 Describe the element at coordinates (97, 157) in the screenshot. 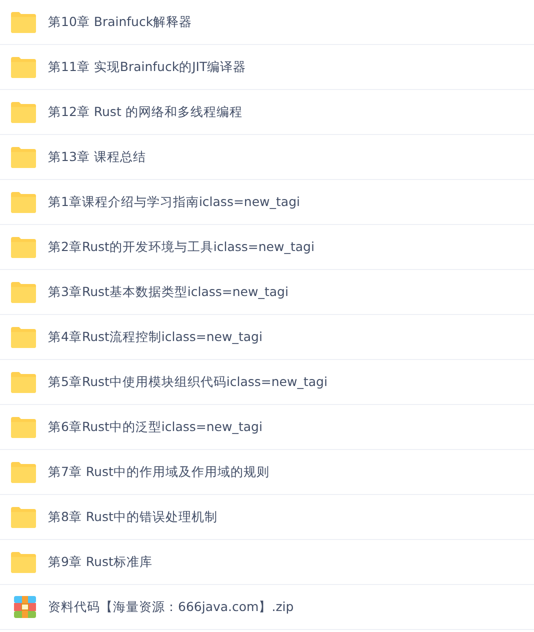

I see `file-name: 第13章 课程总结` at that location.